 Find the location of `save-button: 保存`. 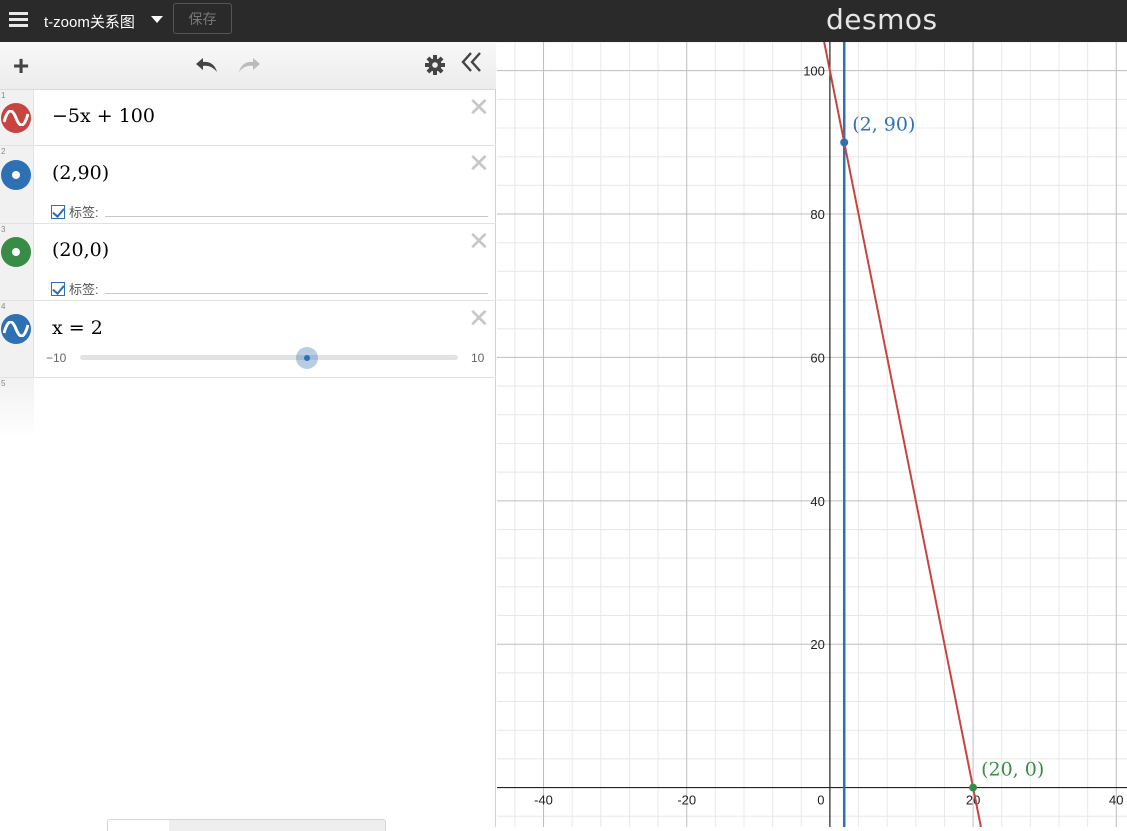

save-button: 保存 is located at coordinates (202, 18).